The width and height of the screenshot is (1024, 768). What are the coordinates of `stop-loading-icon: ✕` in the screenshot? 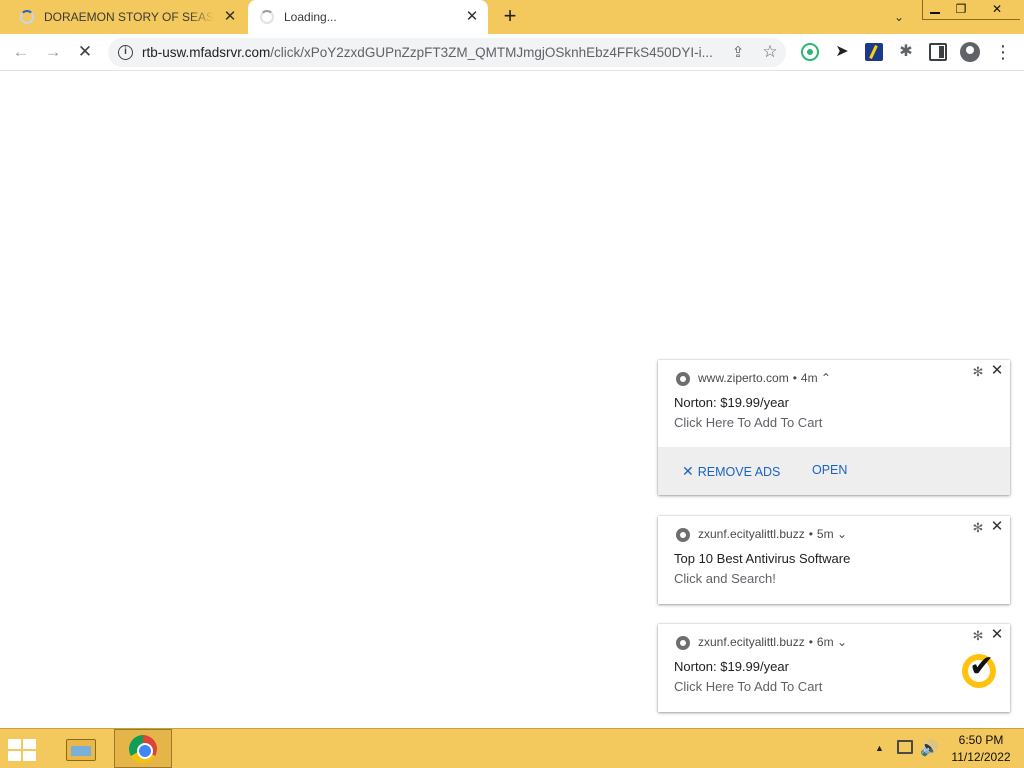 It's located at (85, 52).